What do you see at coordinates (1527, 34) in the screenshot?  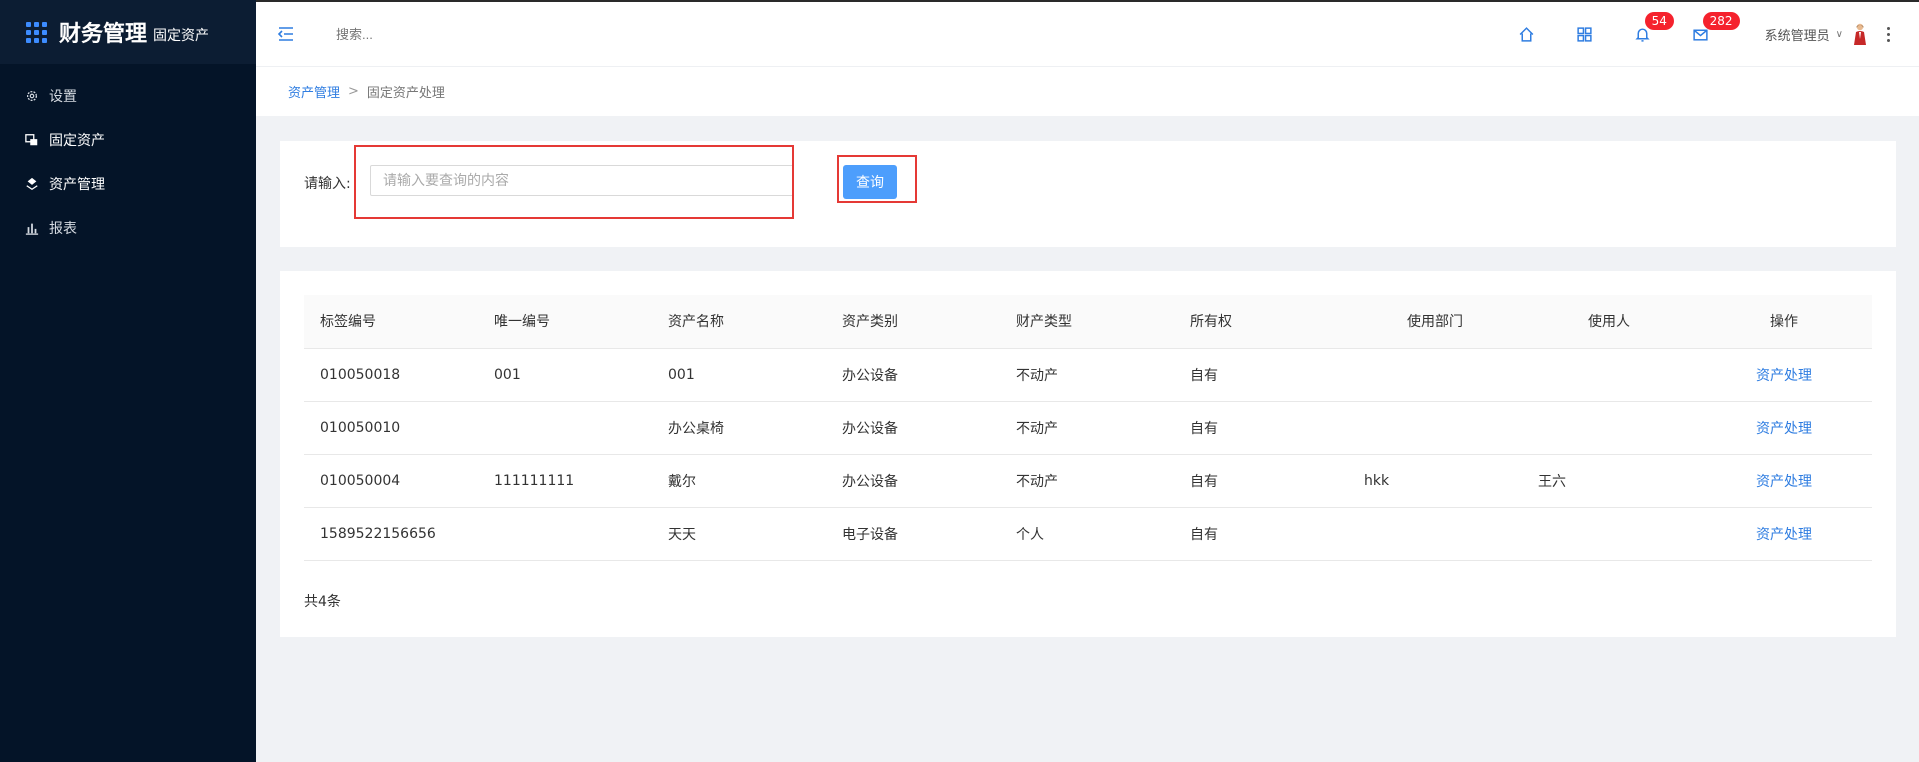 I see `home-icon` at bounding box center [1527, 34].